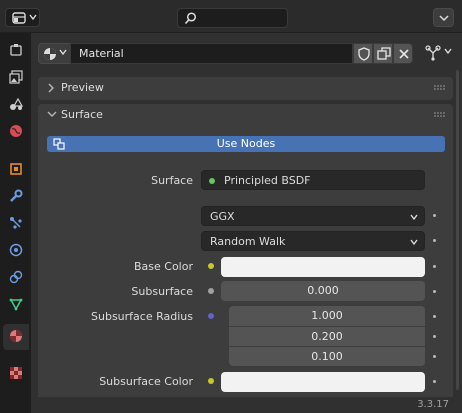  I want to click on duplicate-material-button, so click(383, 53).